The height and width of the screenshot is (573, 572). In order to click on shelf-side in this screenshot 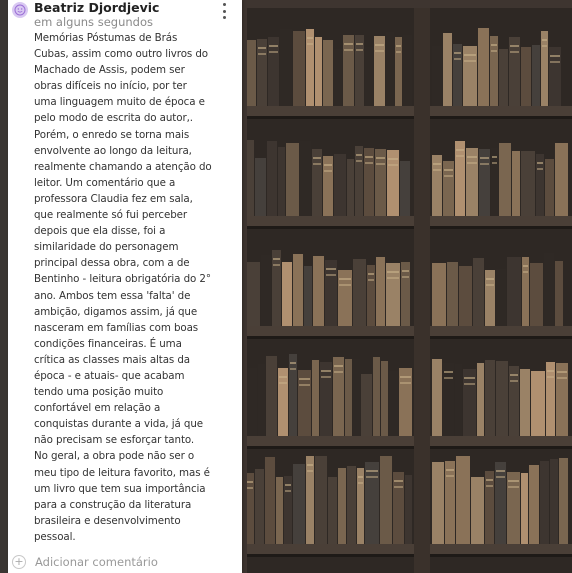, I will do `click(244, 286)`.